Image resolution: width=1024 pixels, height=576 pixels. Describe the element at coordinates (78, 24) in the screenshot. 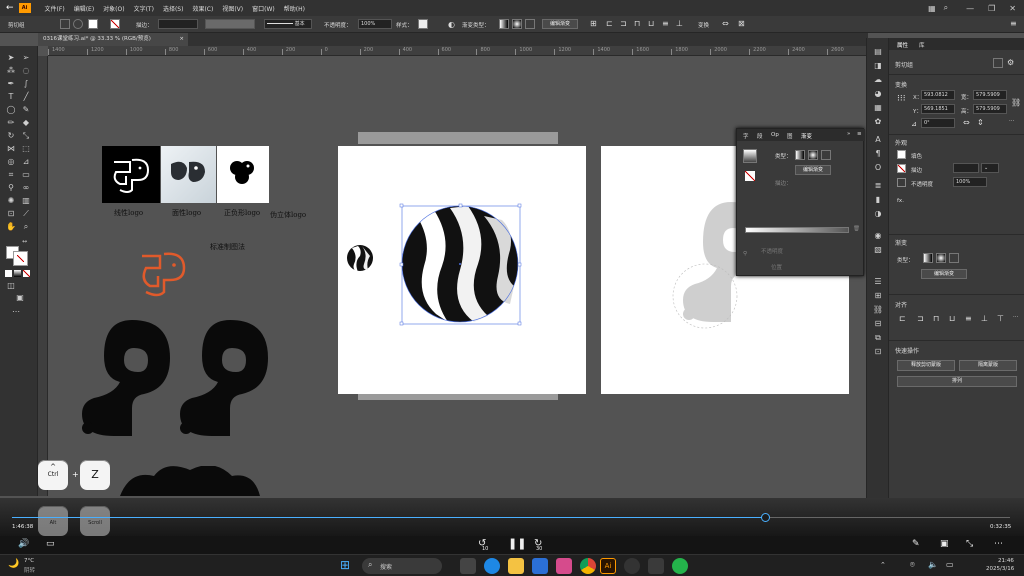

I see `clip-content-button` at that location.